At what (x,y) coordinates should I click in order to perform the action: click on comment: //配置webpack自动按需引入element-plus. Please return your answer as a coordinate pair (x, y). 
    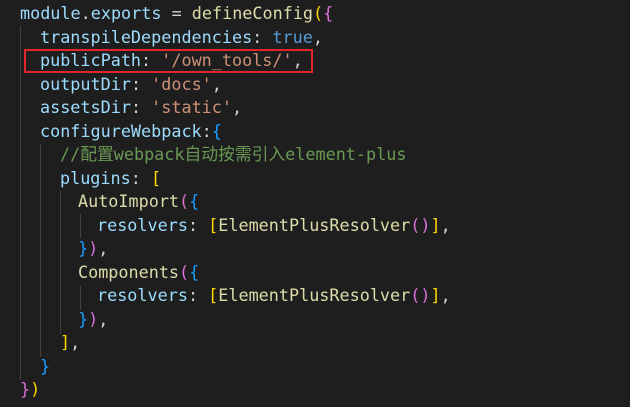
    Looking at the image, I should click on (233, 154).